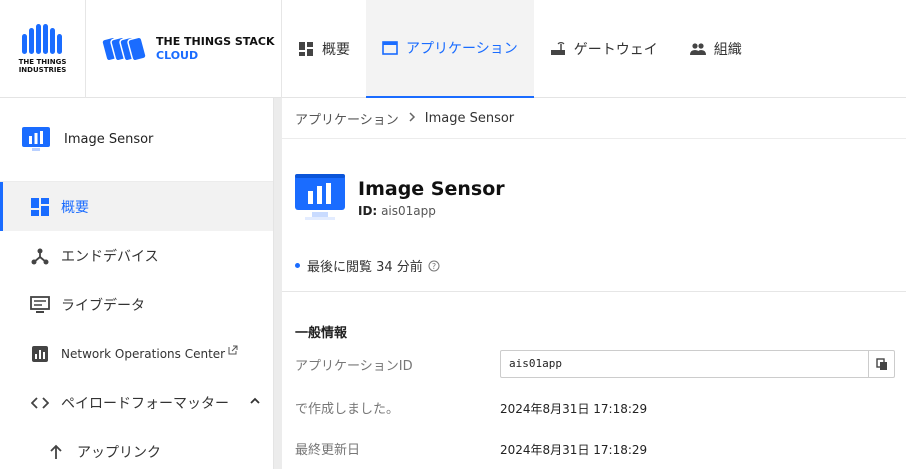 The height and width of the screenshot is (476, 906). Describe the element at coordinates (255, 402) in the screenshot. I see `chevron-up-icon` at that location.